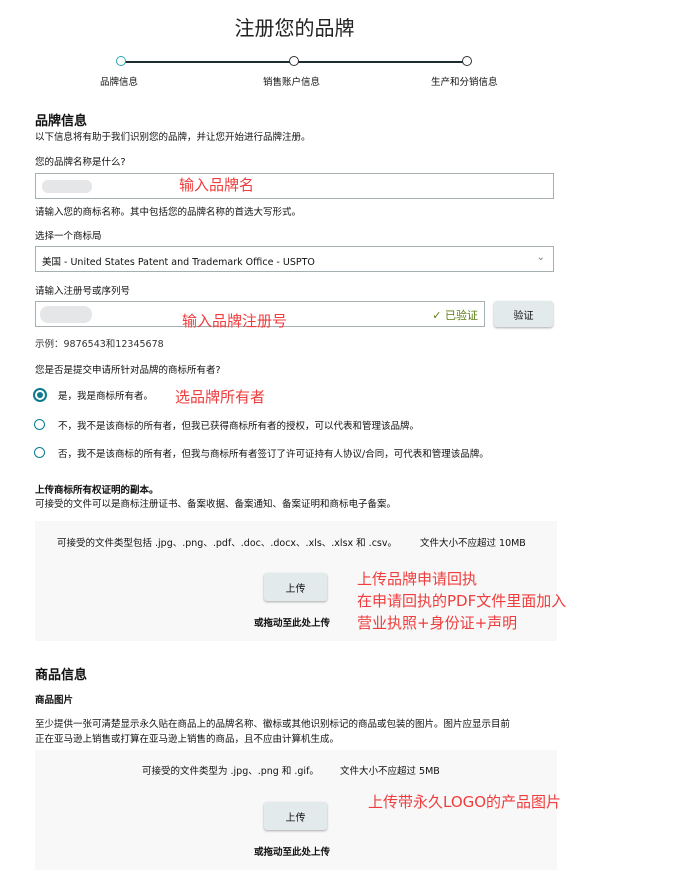 Image resolution: width=683 pixels, height=887 pixels. I want to click on product-desc: 正在亚马逊上销售或打算在亚马逊上销售的商品，且不应由计算机生成。, so click(187, 739).